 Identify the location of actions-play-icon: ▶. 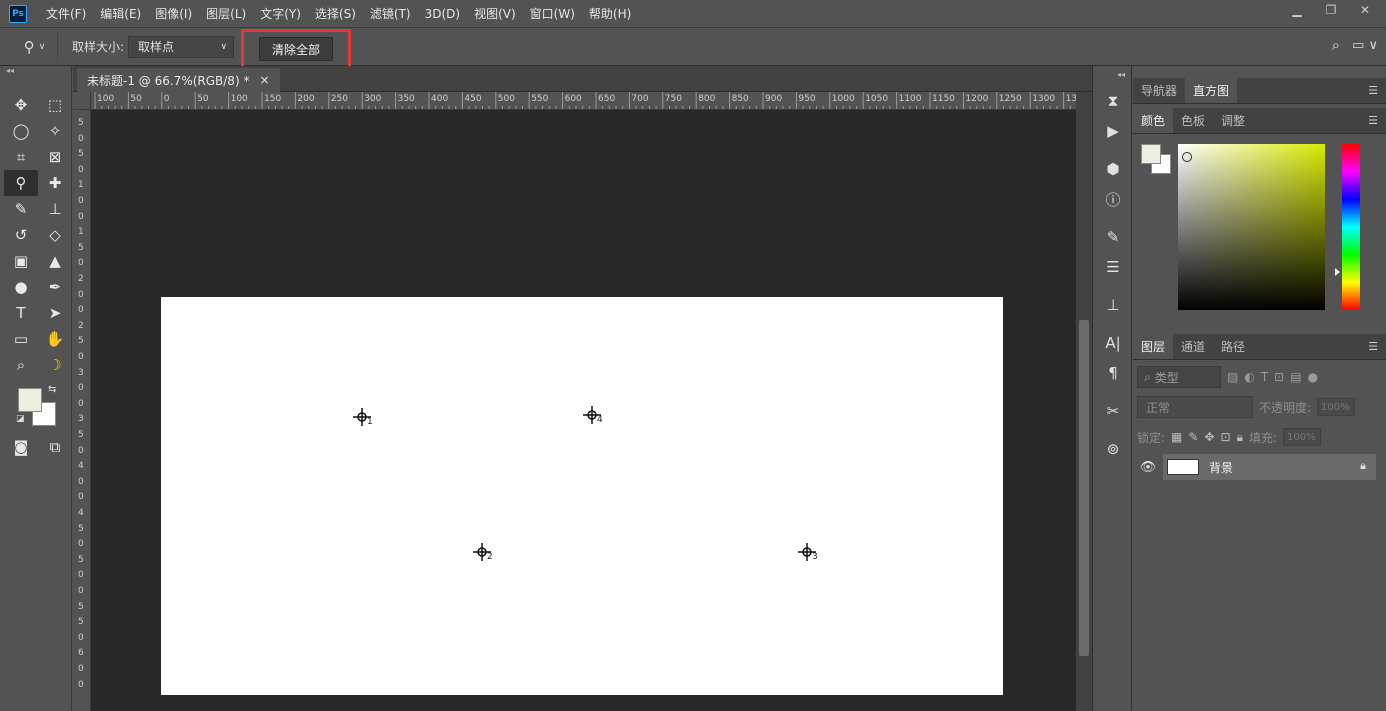
(1113, 131).